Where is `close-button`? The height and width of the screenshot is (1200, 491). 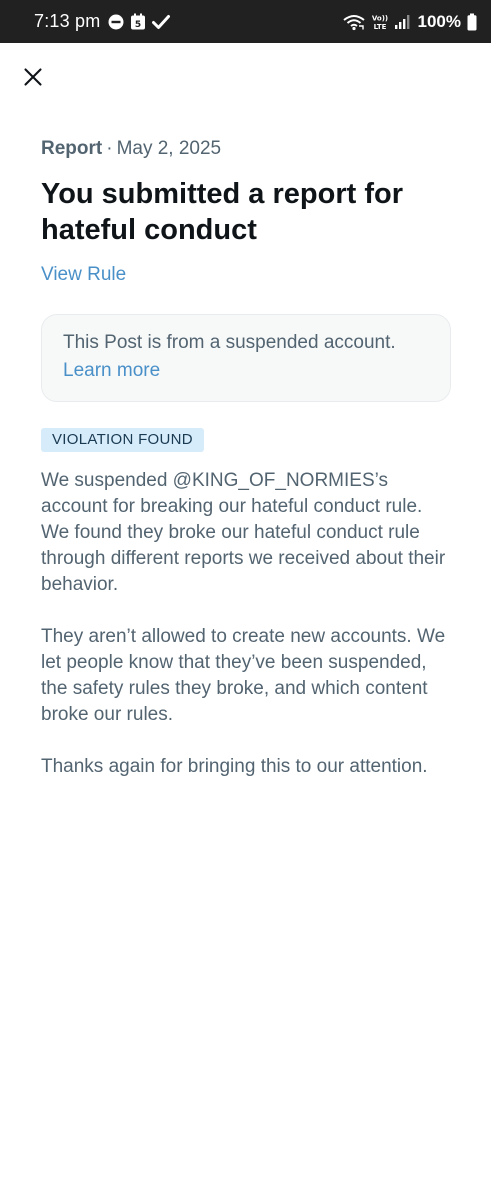
close-button is located at coordinates (33, 77).